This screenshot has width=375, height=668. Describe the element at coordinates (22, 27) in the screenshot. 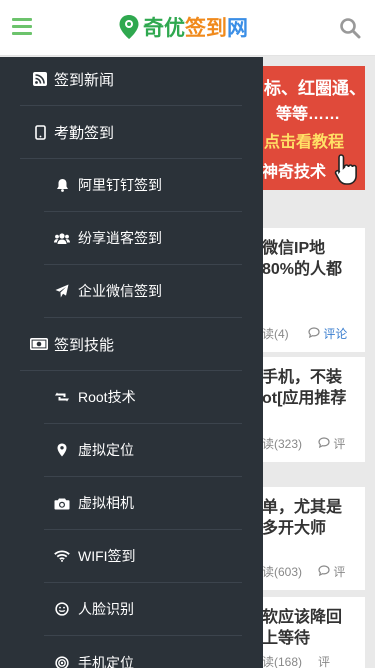

I see `menu-toggle-icon` at that location.